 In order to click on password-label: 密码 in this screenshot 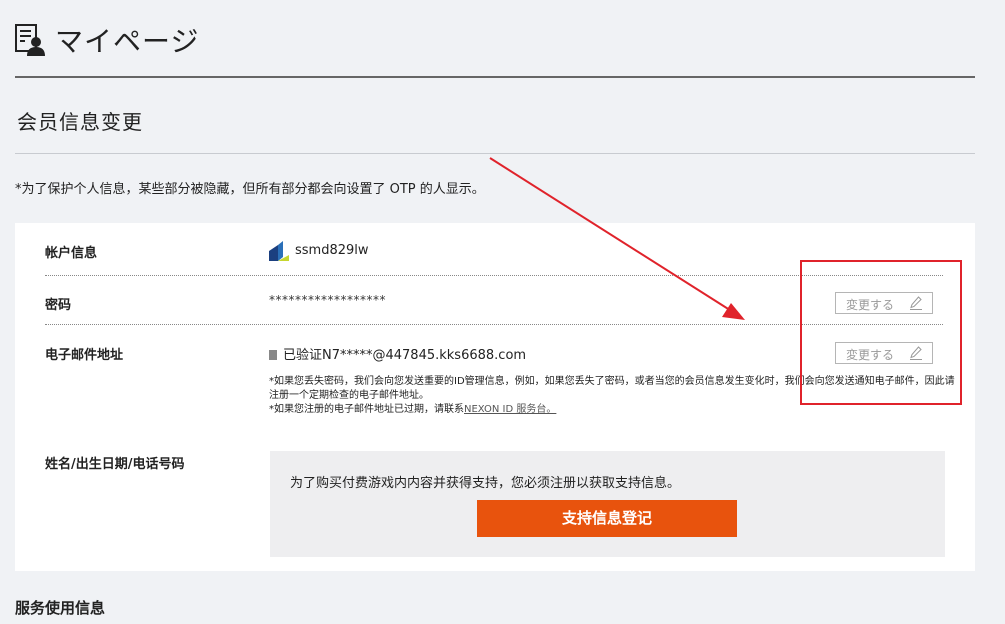, I will do `click(58, 305)`.